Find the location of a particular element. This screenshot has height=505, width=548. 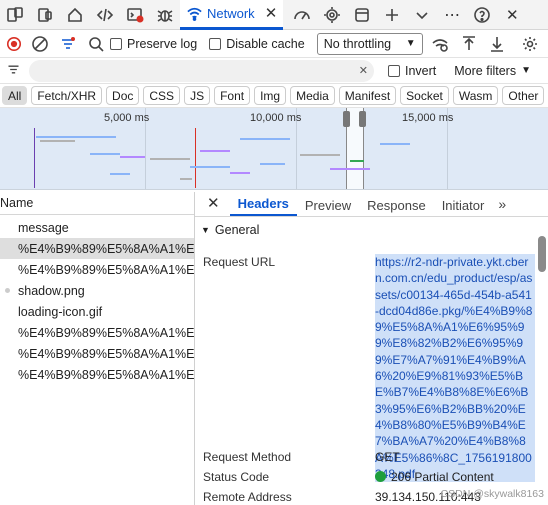

search-icon is located at coordinates (96, 44).